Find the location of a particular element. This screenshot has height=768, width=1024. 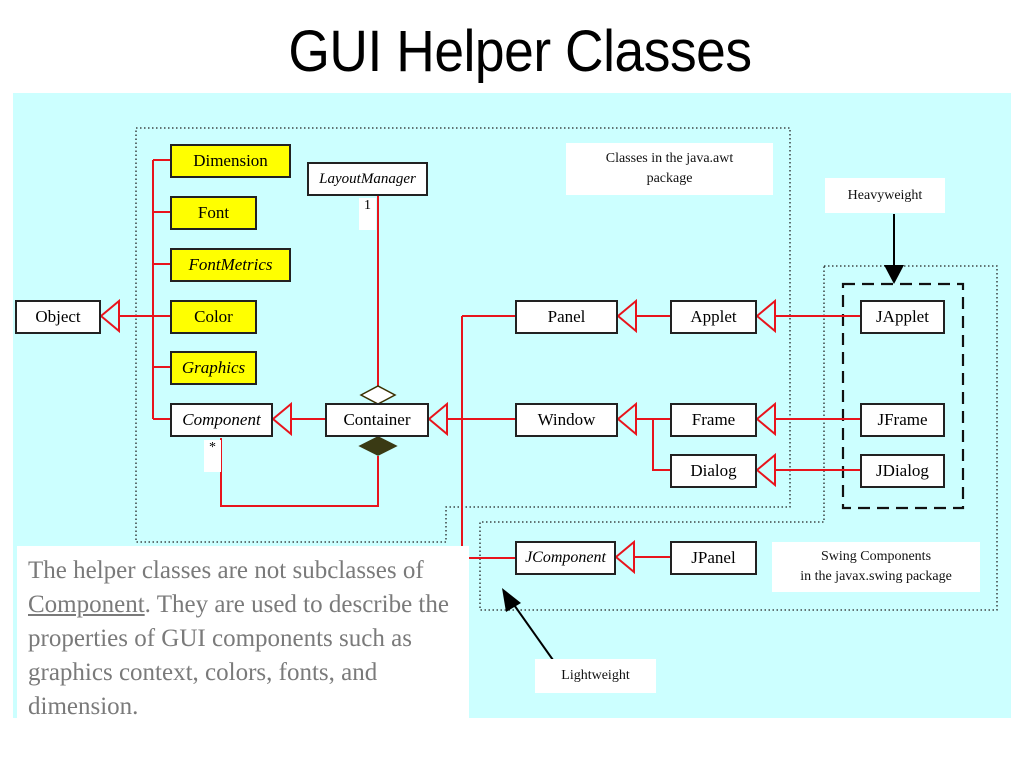

class-fontmetrics: FontMetrics is located at coordinates (230, 265).